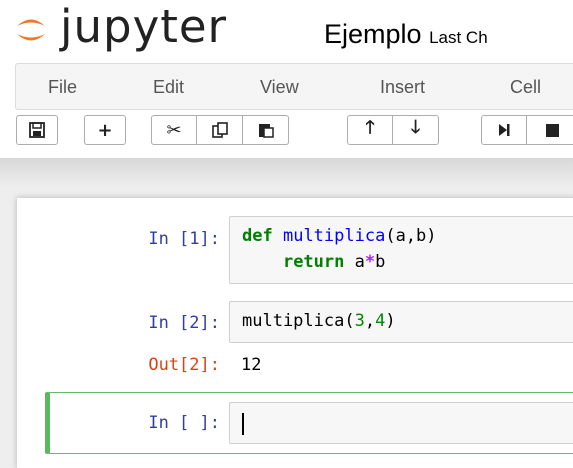  I want to click on stop-icon, so click(552, 130).